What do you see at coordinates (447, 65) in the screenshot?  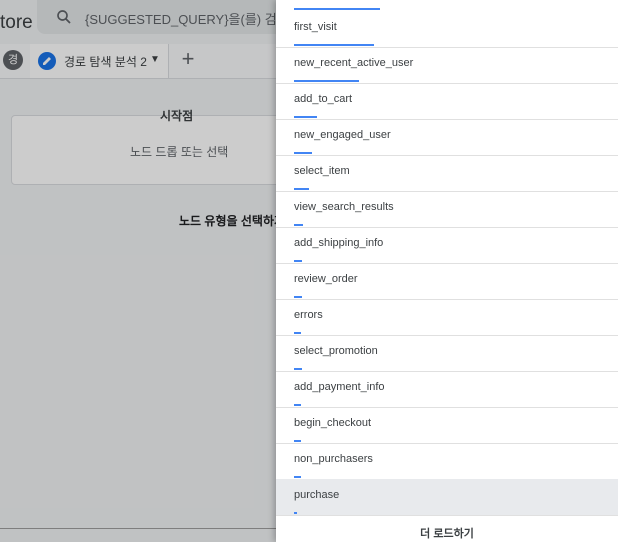 I see `list-item: new_recent_active_user` at bounding box center [447, 65].